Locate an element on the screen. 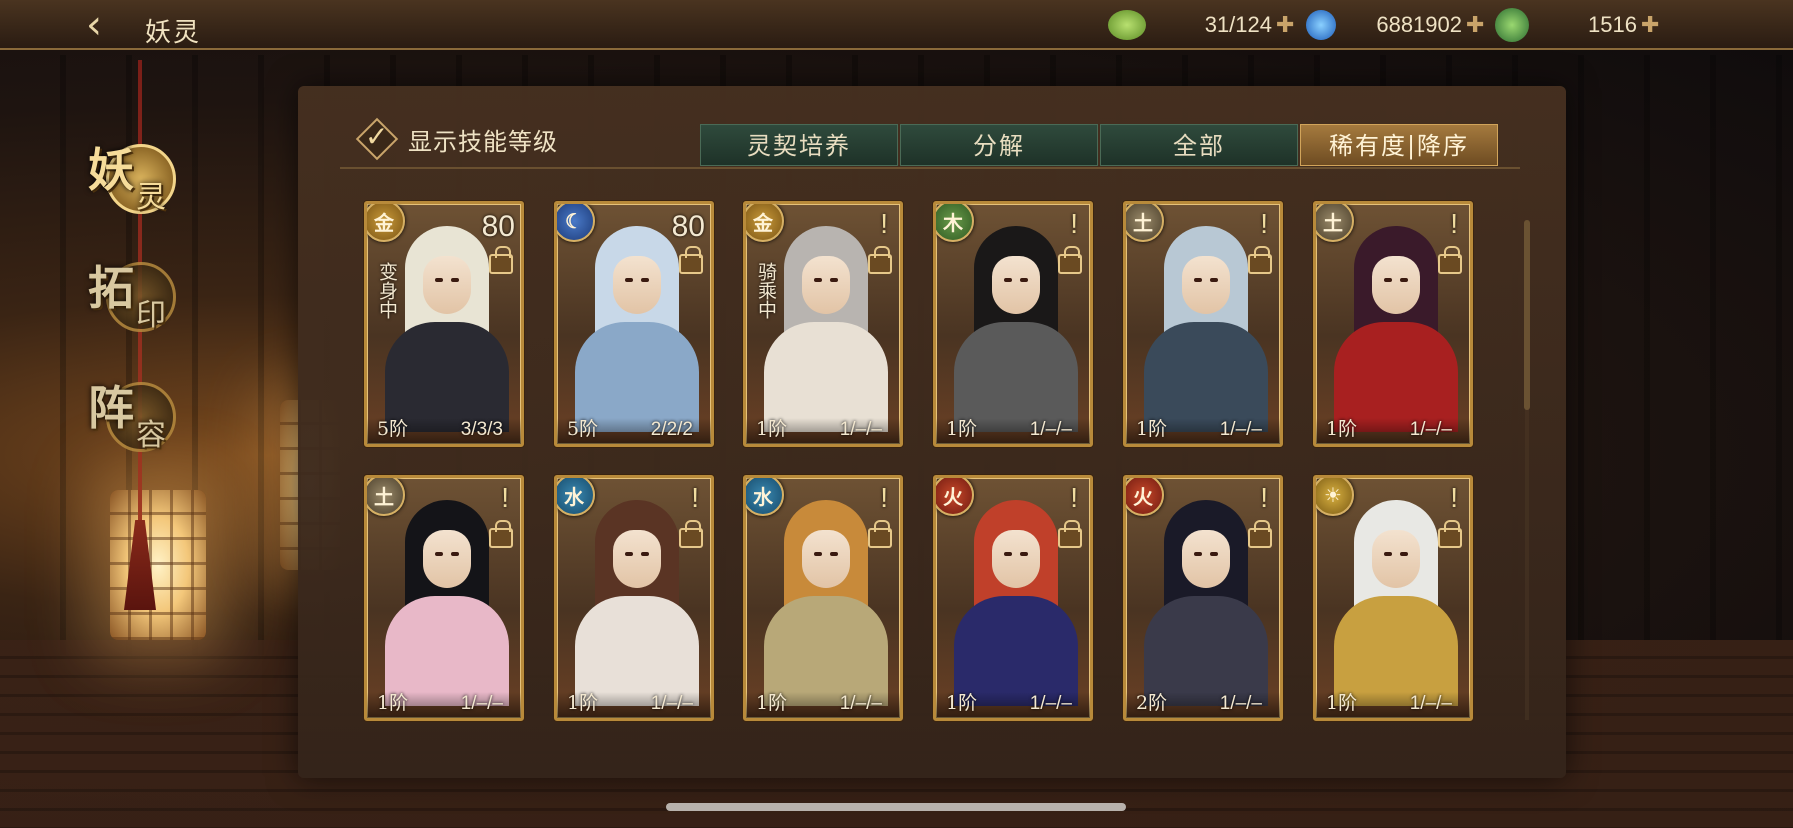 Image resolution: width=1793 pixels, height=828 pixels. home-indicator is located at coordinates (896, 807).